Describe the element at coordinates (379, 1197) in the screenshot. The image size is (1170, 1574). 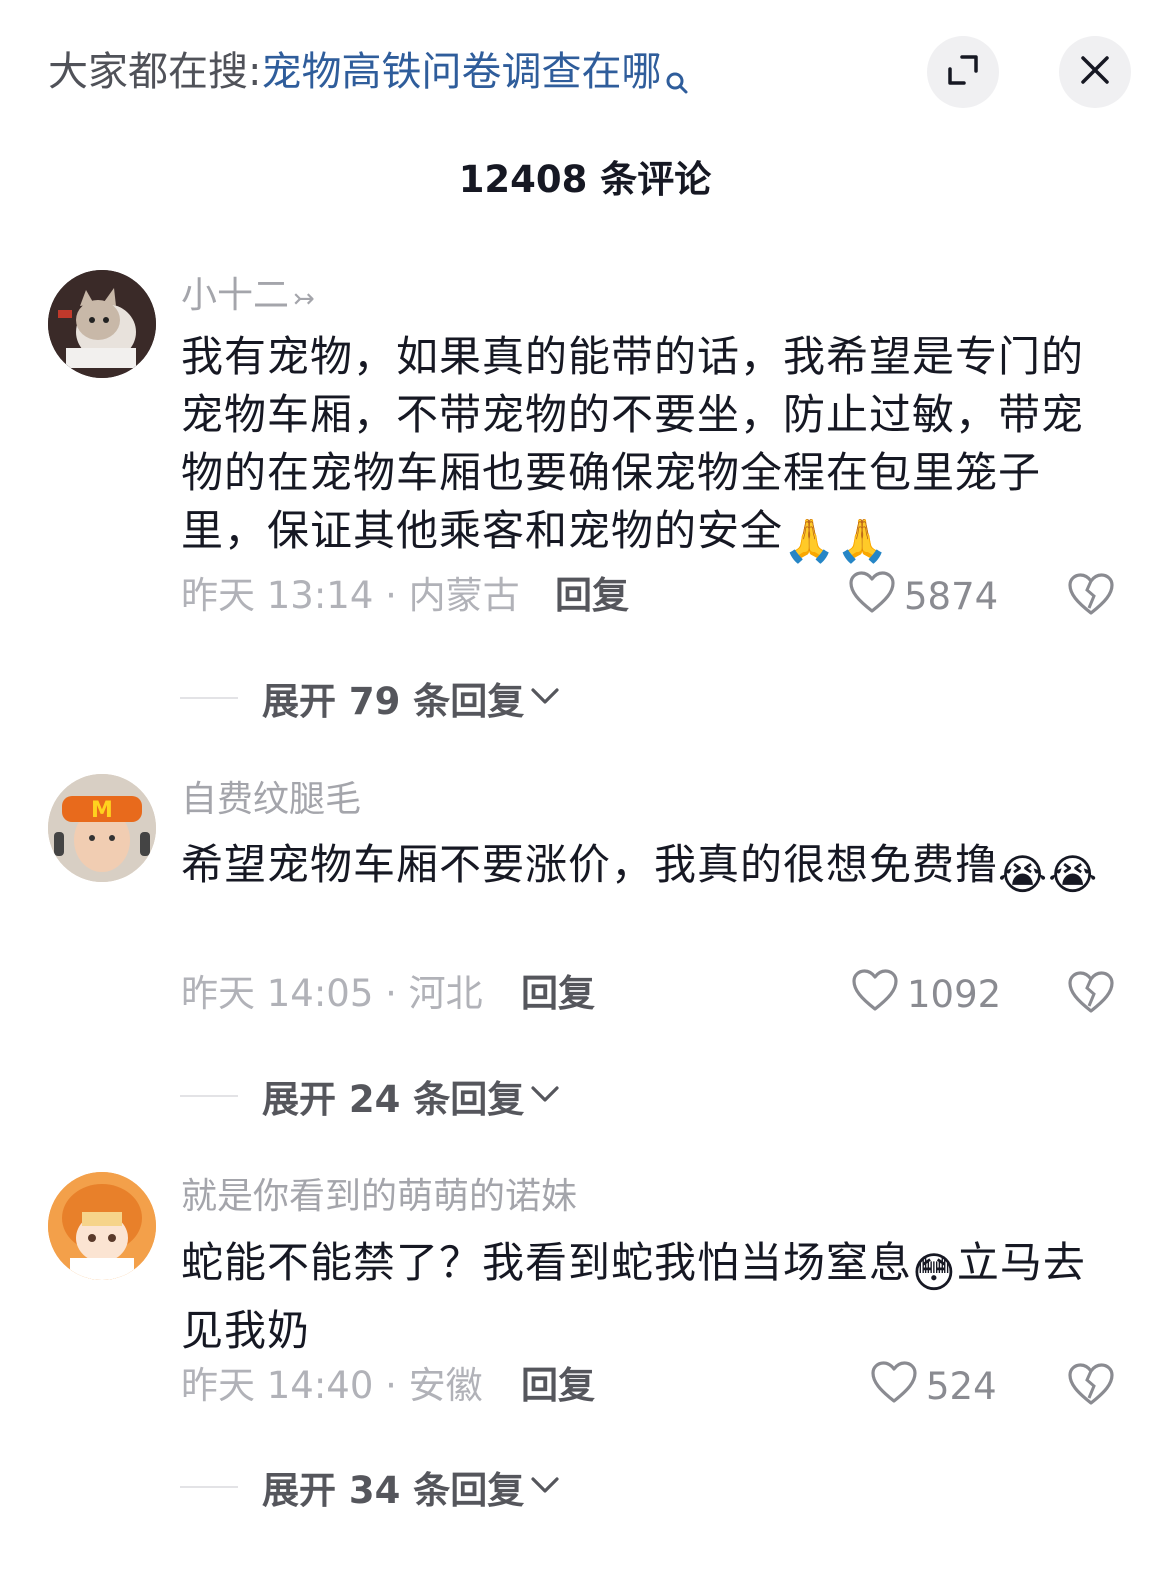
I see `username: 就是你看到的萌萌的诺妹` at that location.